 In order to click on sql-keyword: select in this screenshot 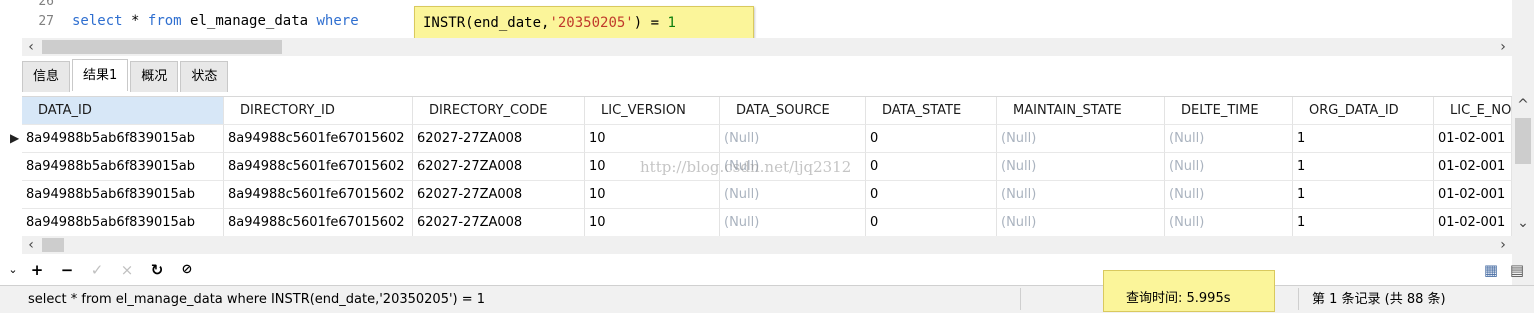, I will do `click(97, 21)`.